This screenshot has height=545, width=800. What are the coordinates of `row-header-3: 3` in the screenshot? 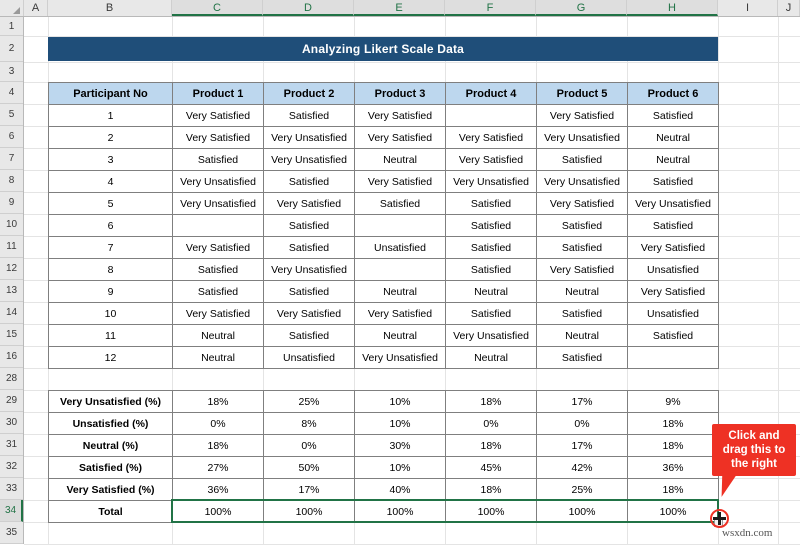 It's located at (11, 72).